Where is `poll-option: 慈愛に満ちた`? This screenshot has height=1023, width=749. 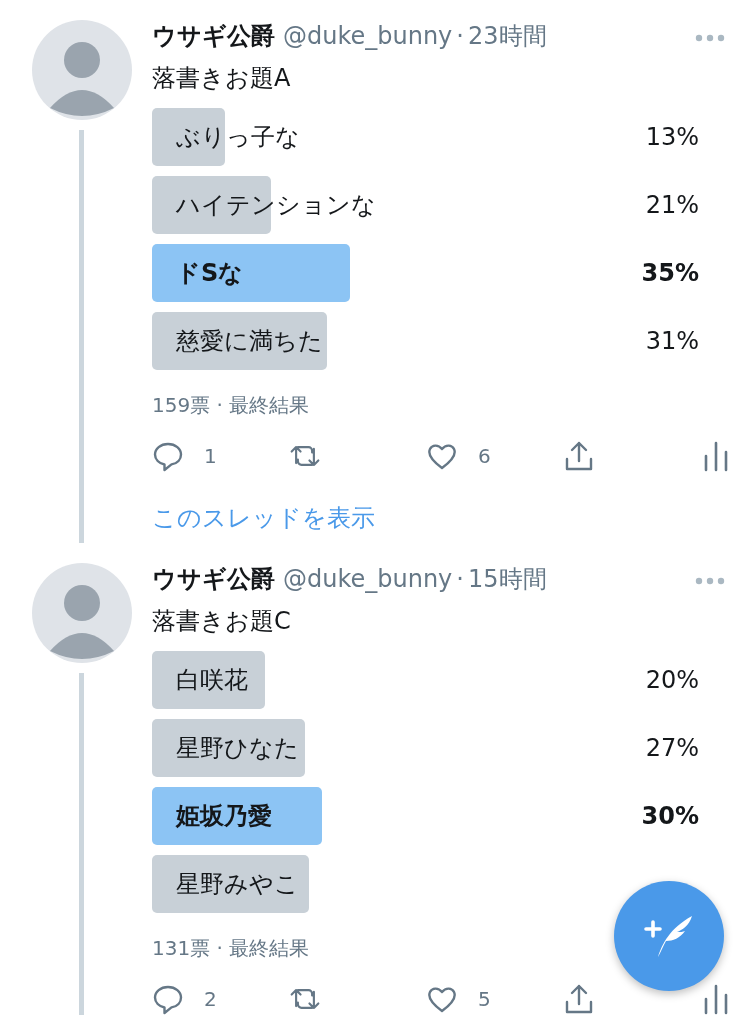 poll-option: 慈愛に満ちた is located at coordinates (242, 341).